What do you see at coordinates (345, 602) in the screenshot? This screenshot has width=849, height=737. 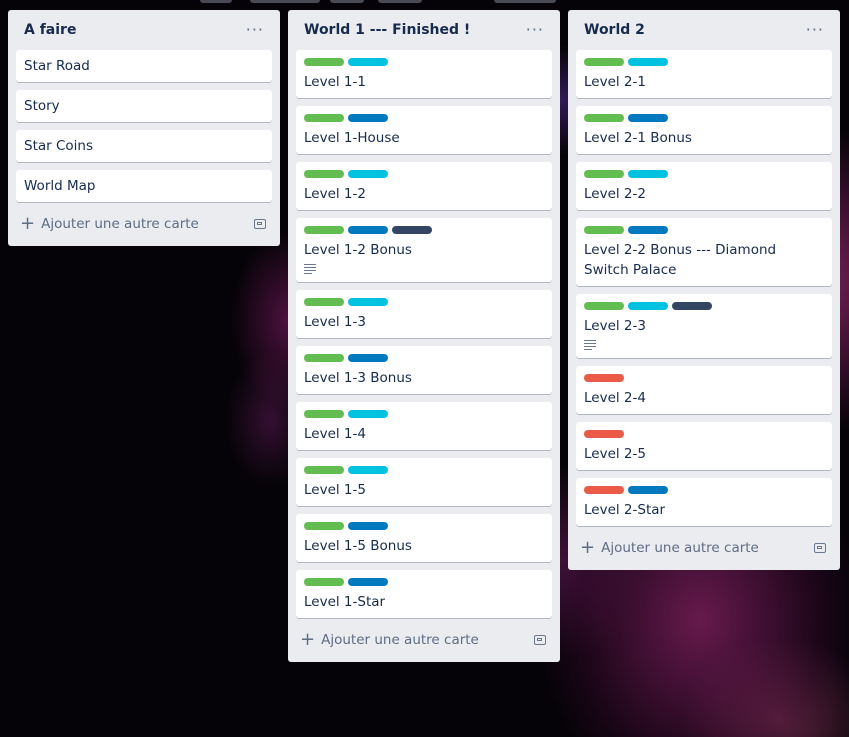 I see `card-title: Level 1-Star` at bounding box center [345, 602].